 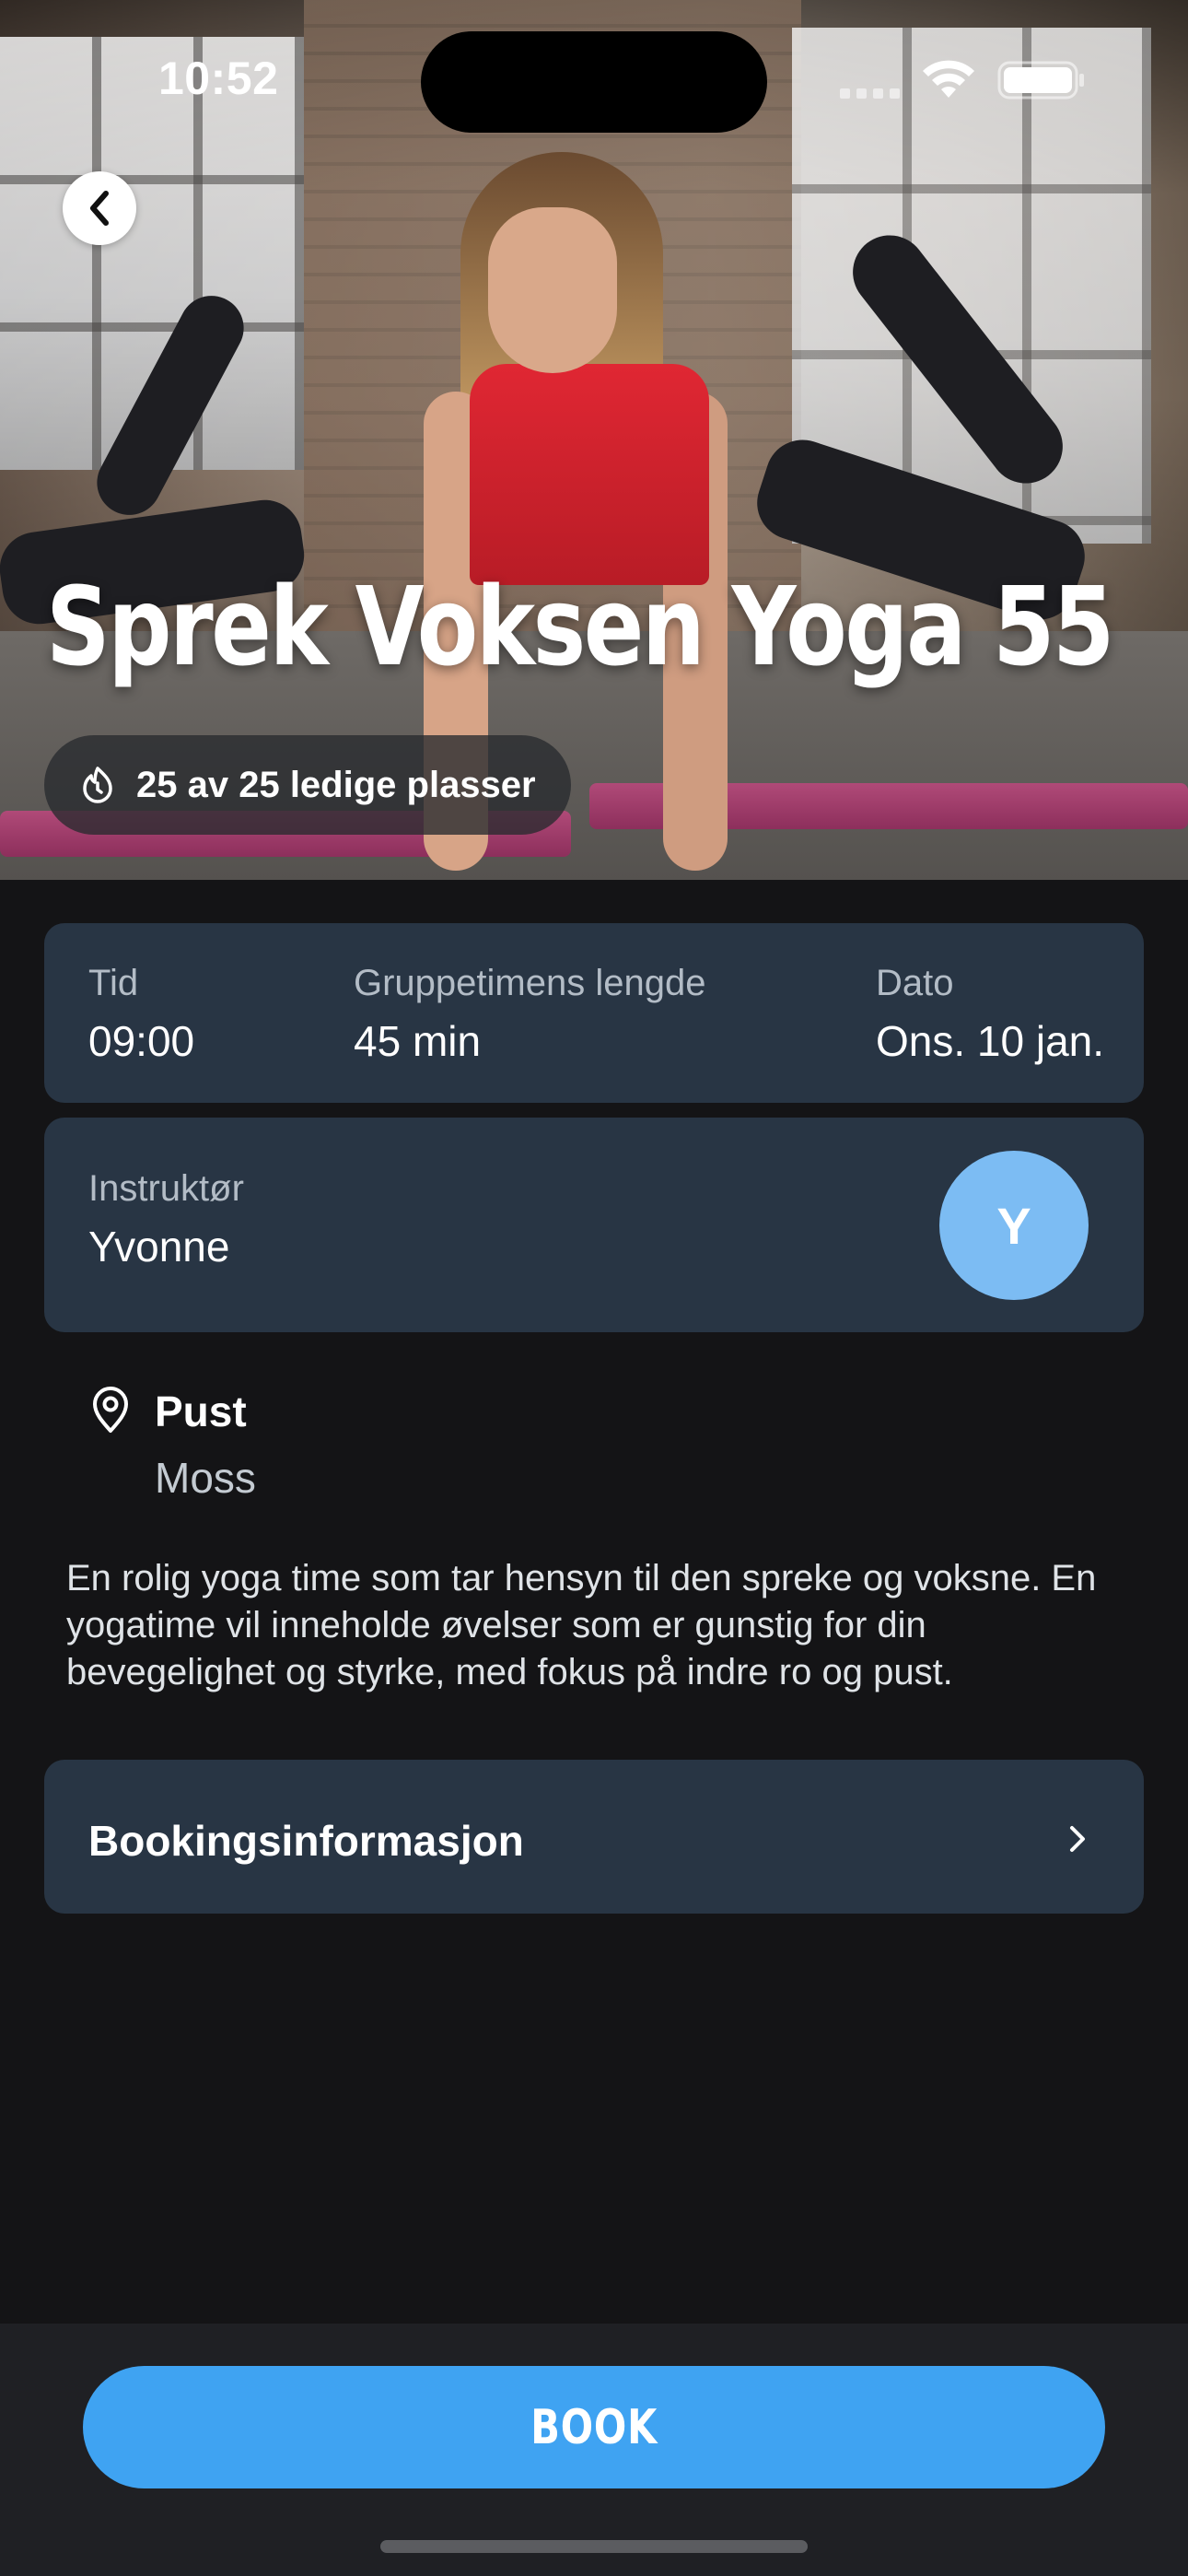 What do you see at coordinates (990, 1041) in the screenshot?
I see `date-value: Ons. 10 jan.` at bounding box center [990, 1041].